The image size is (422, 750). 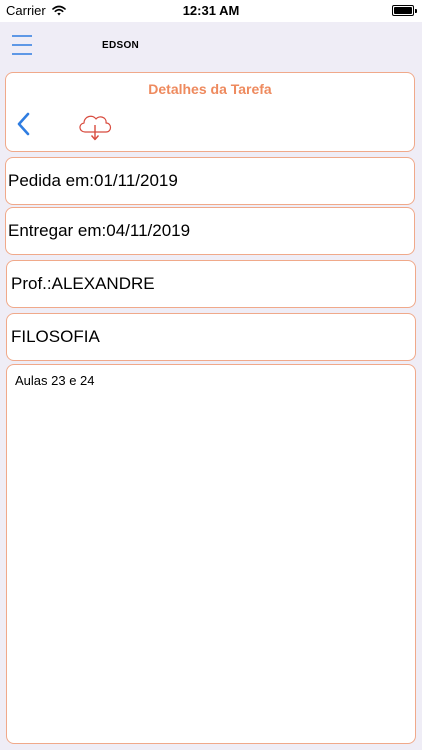 I want to click on back-button, so click(x=25, y=124).